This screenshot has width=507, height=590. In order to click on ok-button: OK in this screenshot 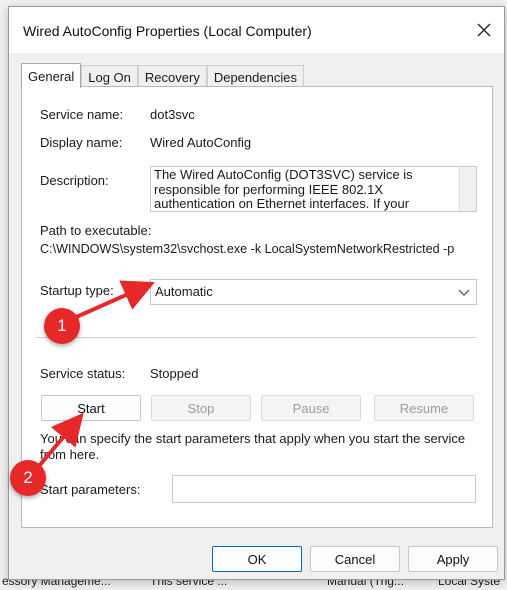, I will do `click(257, 559)`.